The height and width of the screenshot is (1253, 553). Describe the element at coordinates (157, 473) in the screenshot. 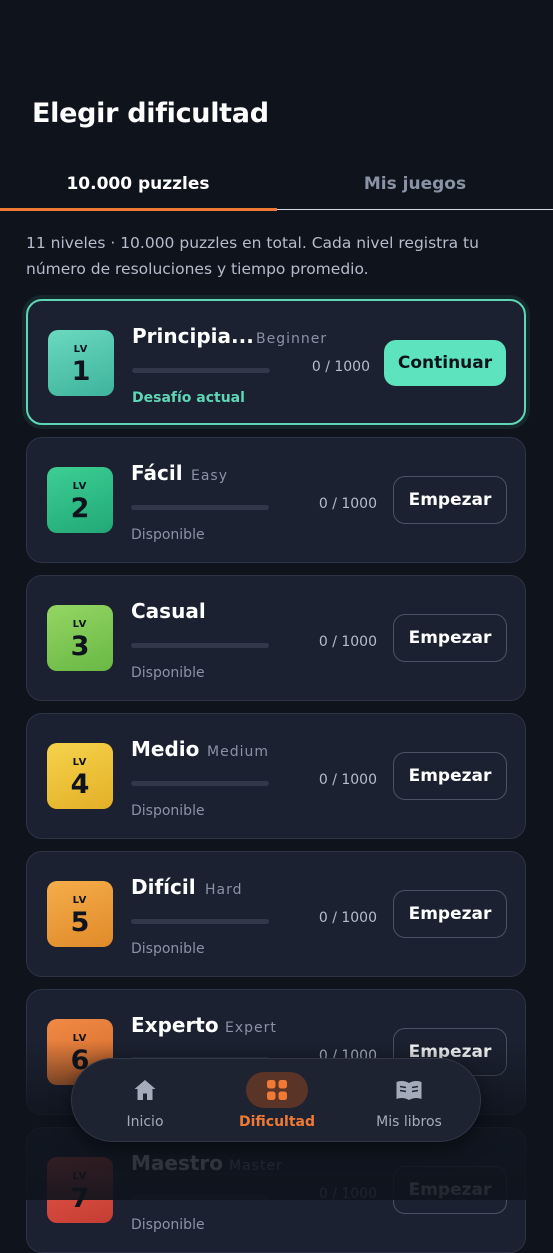

I see `level-name: Fácil` at that location.